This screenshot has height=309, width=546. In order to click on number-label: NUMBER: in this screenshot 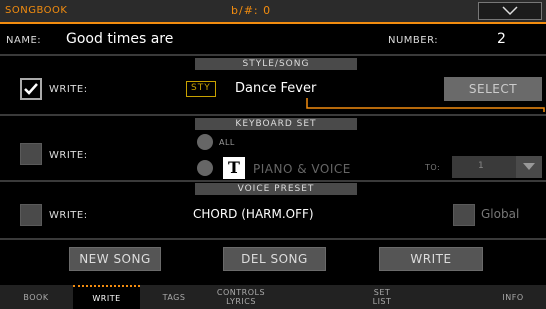, I will do `click(413, 40)`.